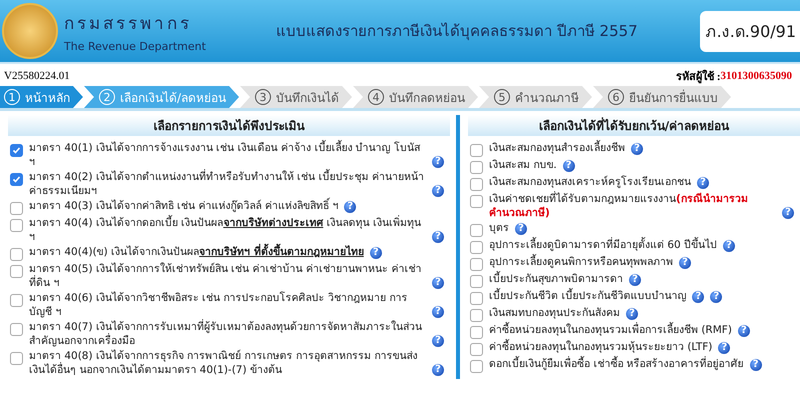 This screenshot has height=400, width=800. What do you see at coordinates (223, 363) in the screenshot?
I see `option-label: มาตรา 40(8) เงินได้จากการธุรกิจ การพาณิชย์ การเกษตร การอุตสาหกรรม การขนส่ง เงินได้อื่นๆ นอกจากเงินได้ตามมาตรา 40(1)-(7) ข้างต้น` at bounding box center [223, 363].